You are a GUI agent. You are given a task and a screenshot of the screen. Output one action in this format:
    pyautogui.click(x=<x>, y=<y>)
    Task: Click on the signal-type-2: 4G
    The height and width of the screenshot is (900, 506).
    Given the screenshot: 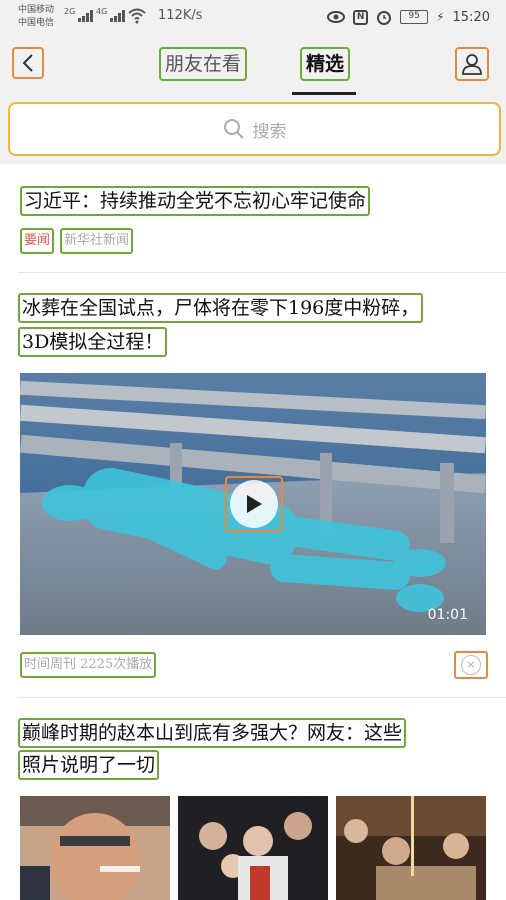 What is the action you would take?
    pyautogui.click(x=102, y=11)
    